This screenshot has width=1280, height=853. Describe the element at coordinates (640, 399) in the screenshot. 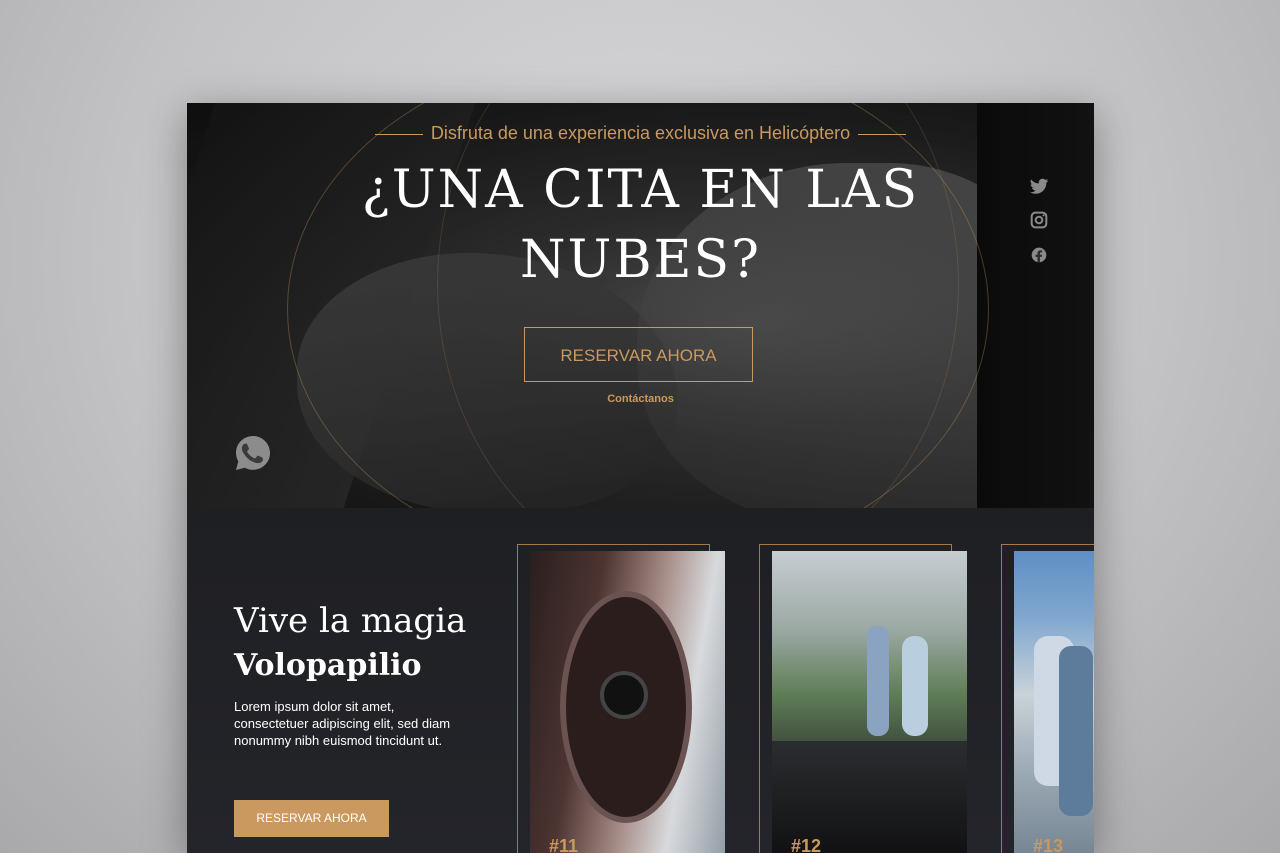

I see `contact-link: Contáctanos` at that location.